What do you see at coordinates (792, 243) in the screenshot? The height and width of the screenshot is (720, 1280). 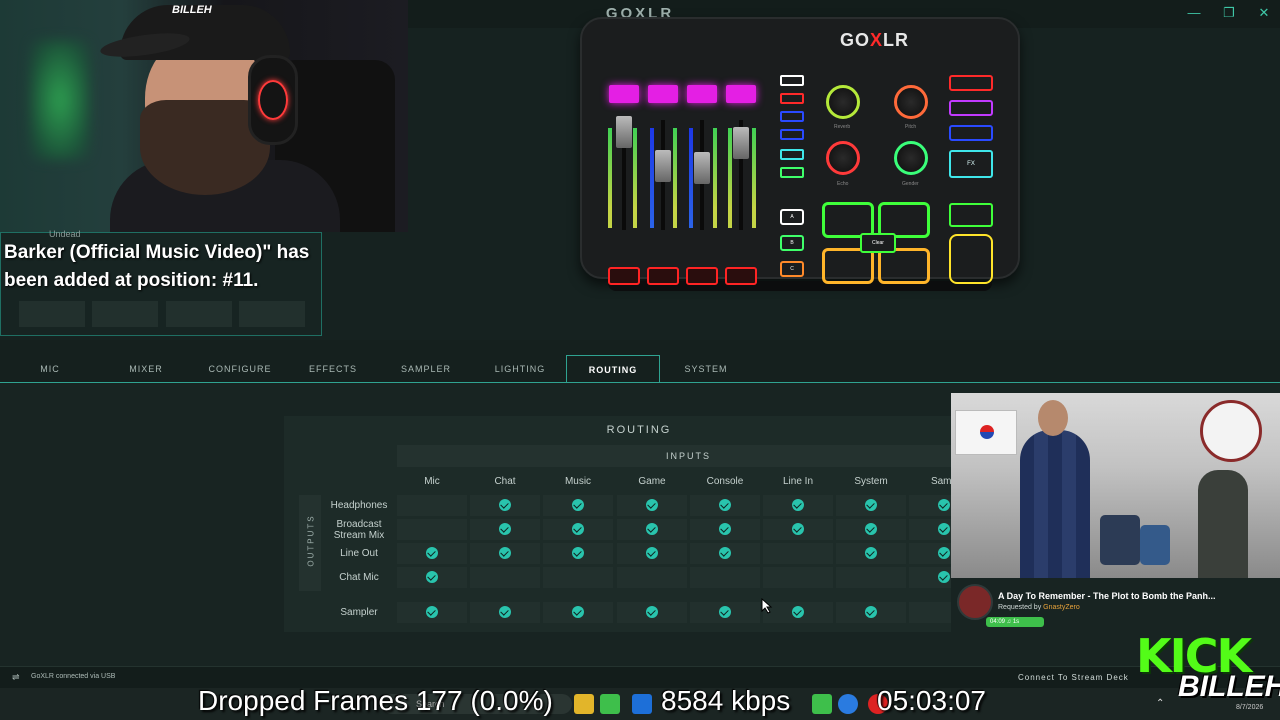 I see `sampler-bank-b: B` at bounding box center [792, 243].